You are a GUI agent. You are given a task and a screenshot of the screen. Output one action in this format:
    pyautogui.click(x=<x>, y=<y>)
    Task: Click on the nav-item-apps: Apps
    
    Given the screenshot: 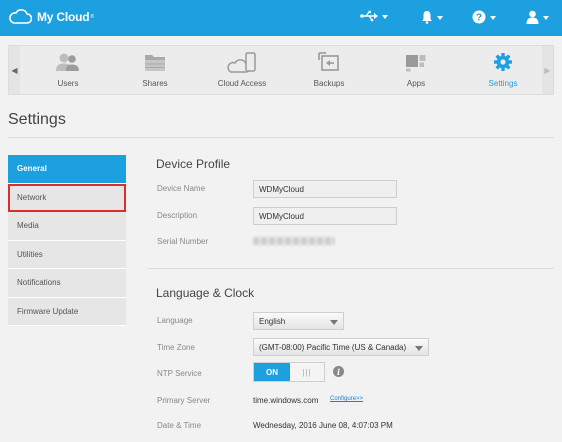 What is the action you would take?
    pyautogui.click(x=416, y=70)
    